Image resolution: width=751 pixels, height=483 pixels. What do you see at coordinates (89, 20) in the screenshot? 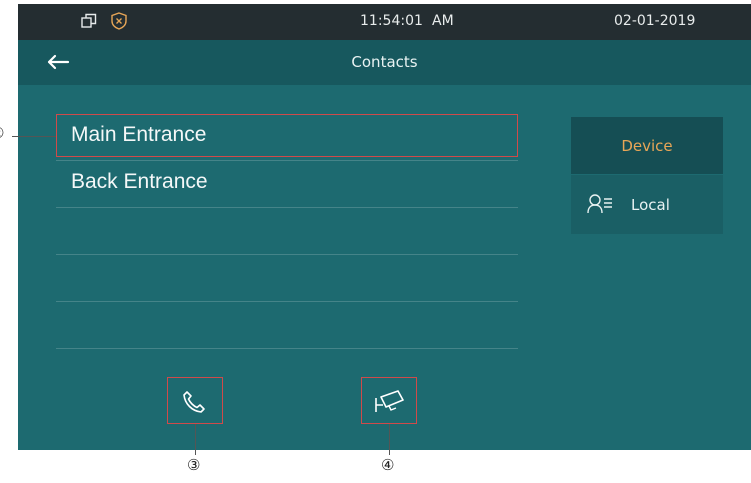
I see `windows-icon` at bounding box center [89, 20].